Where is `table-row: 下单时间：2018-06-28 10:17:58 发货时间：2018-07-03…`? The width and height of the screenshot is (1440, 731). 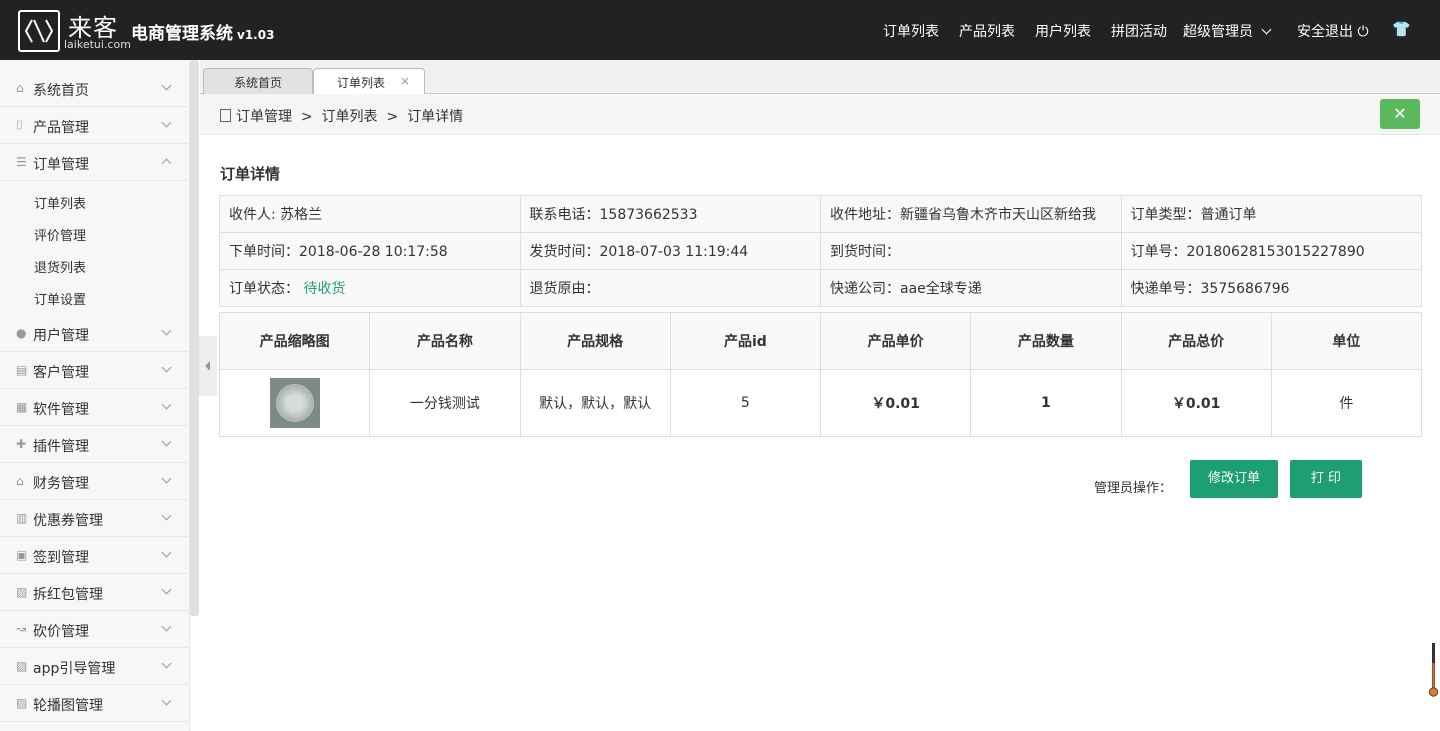 table-row: 下单时间：2018-06-28 10:17:58 发货时间：2018-07-03… is located at coordinates (820, 251).